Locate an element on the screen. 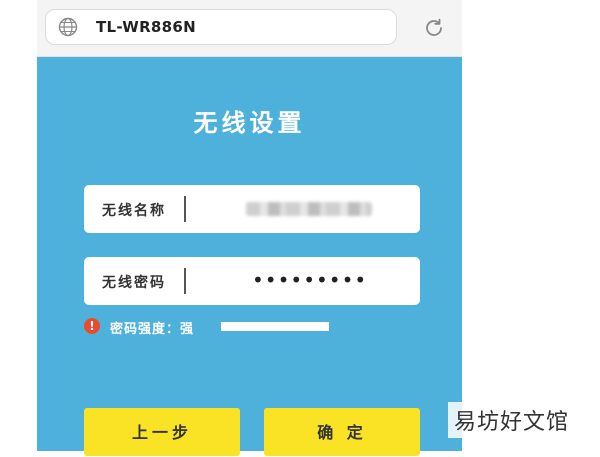 This screenshot has height=457, width=600. reload-icon is located at coordinates (434, 28).